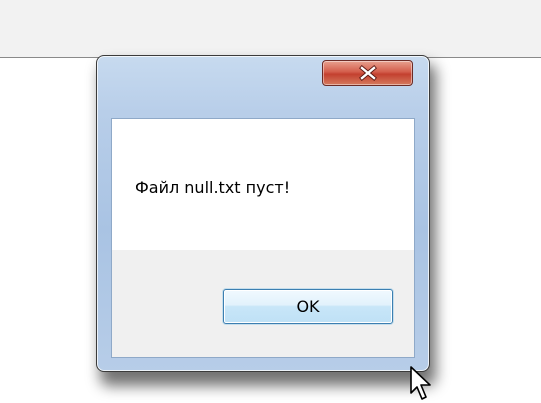 Image resolution: width=541 pixels, height=403 pixels. Describe the element at coordinates (420, 383) in the screenshot. I see `arrow-cursor-icon` at that location.